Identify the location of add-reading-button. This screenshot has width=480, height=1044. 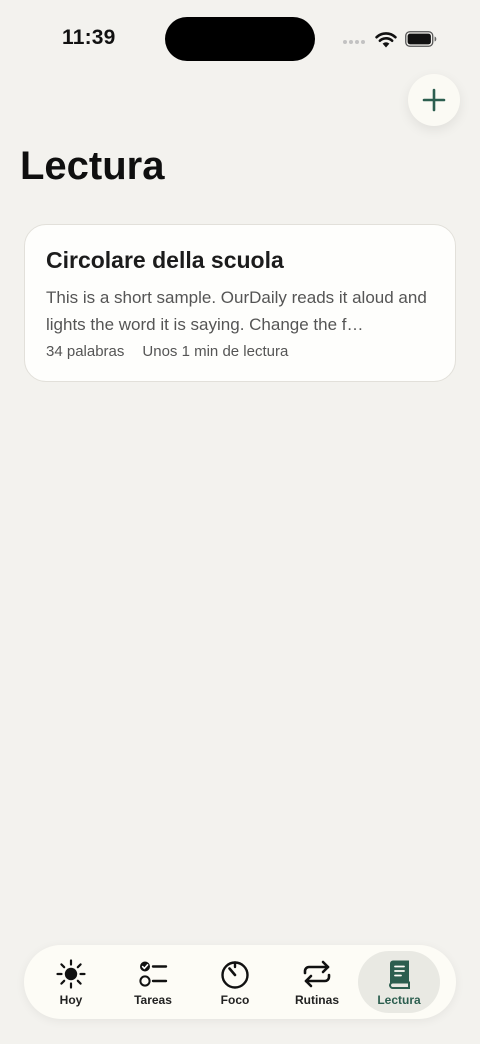
(434, 100).